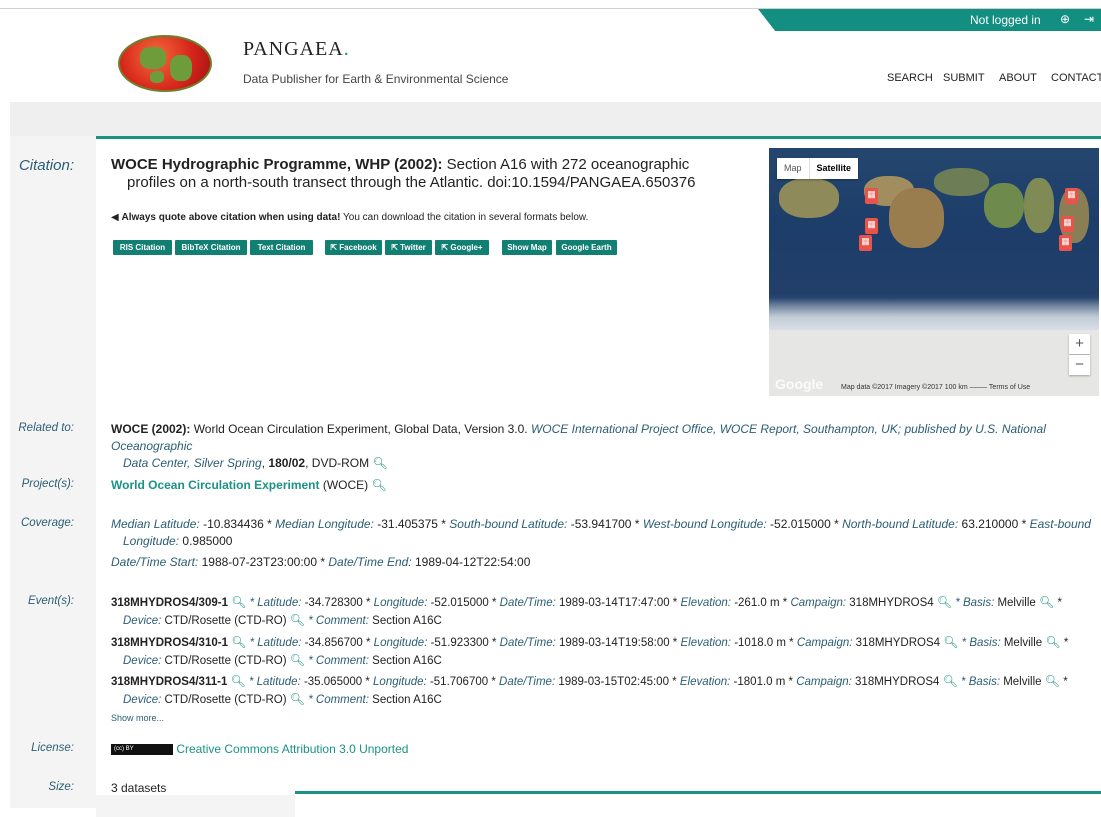 The image size is (1101, 817). I want to click on map-type-control: Map Satellite, so click(818, 168).